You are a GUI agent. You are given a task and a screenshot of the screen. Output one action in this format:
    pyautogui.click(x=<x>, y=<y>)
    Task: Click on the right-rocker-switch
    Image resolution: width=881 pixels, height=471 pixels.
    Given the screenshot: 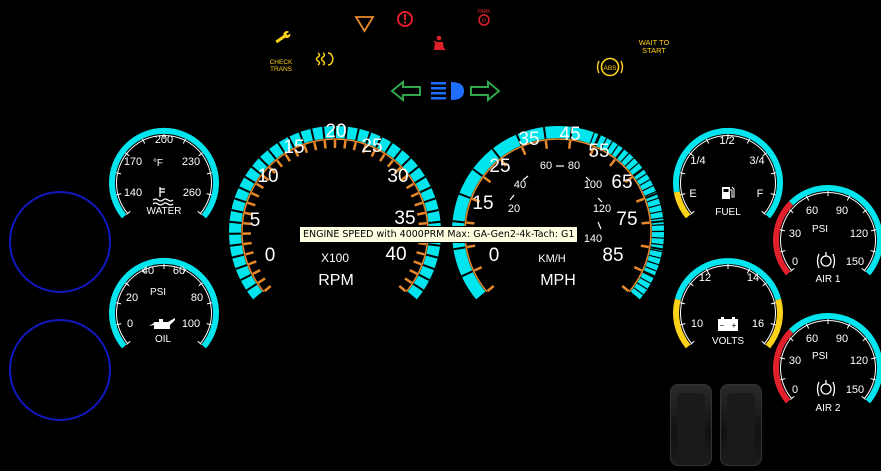 What is the action you would take?
    pyautogui.click(x=741, y=425)
    